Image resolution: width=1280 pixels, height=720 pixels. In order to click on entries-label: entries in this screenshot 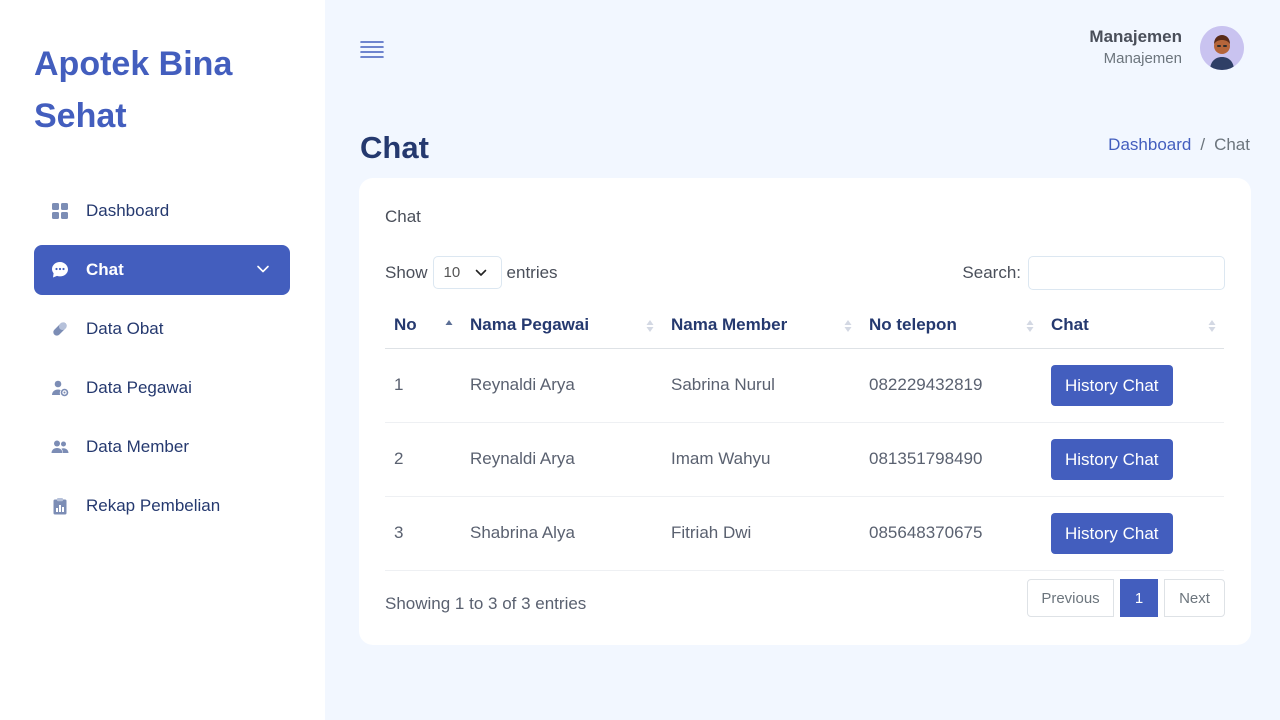, I will do `click(532, 272)`.